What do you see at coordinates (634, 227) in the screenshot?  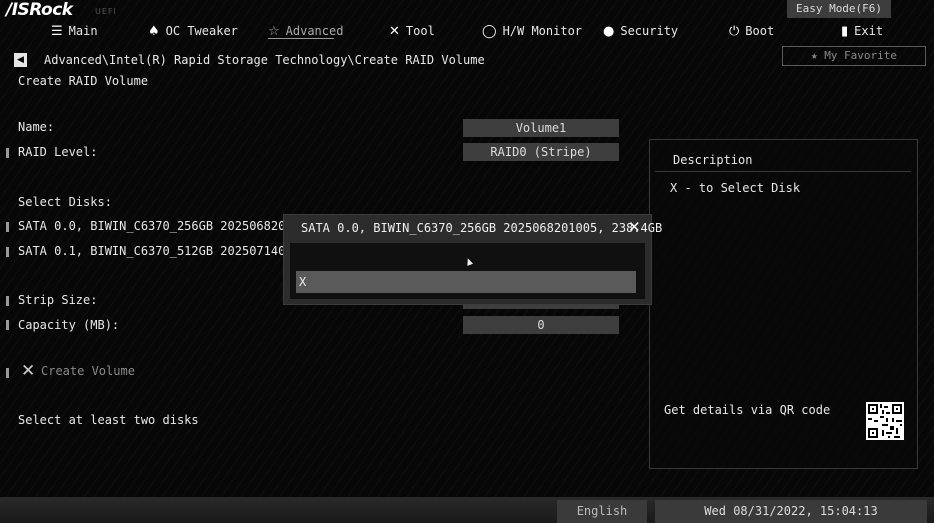 I see `close-icon: ✕` at bounding box center [634, 227].